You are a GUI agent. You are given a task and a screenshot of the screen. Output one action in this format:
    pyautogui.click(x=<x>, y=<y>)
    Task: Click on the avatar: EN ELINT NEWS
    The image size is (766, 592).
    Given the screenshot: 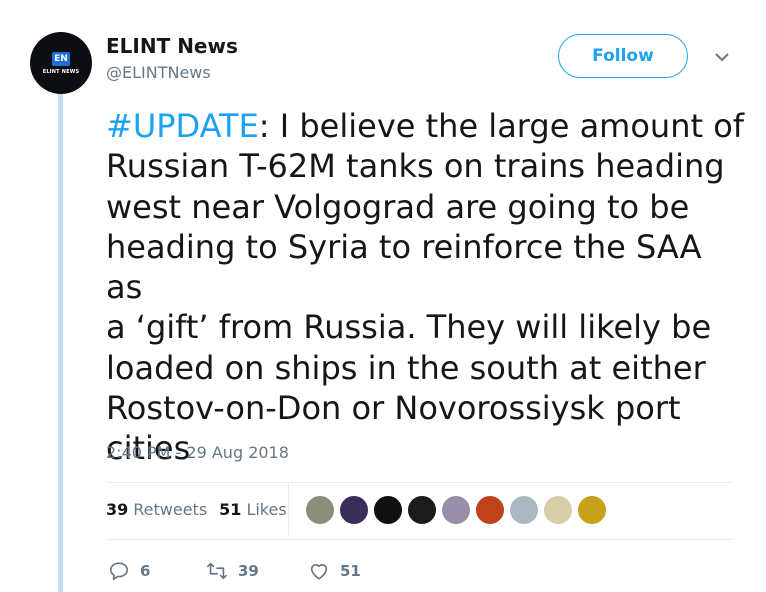 What is the action you would take?
    pyautogui.click(x=61, y=63)
    